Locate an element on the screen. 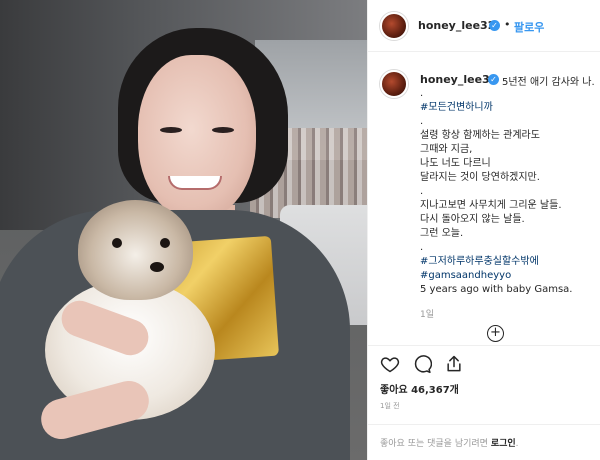  caption-line: 다시 돌아오지 않는 날들. is located at coordinates (472, 219).